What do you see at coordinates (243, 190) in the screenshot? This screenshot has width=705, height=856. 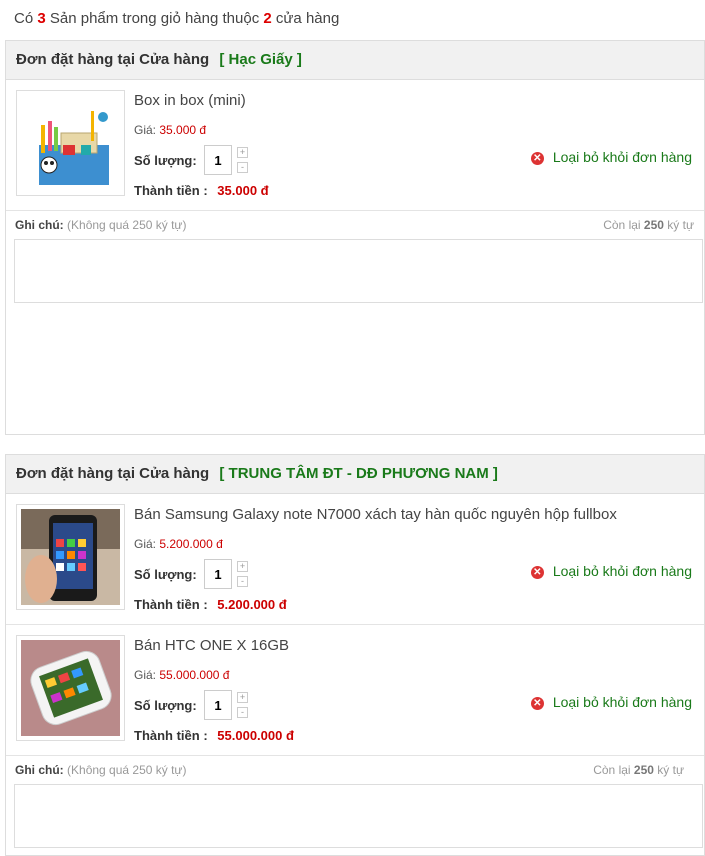 I see `total-value: 35.000 đ` at bounding box center [243, 190].